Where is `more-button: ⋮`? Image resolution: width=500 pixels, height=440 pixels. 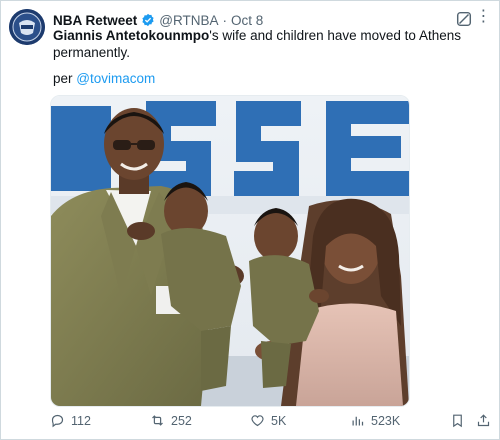
more-button: ⋮ is located at coordinates (484, 17).